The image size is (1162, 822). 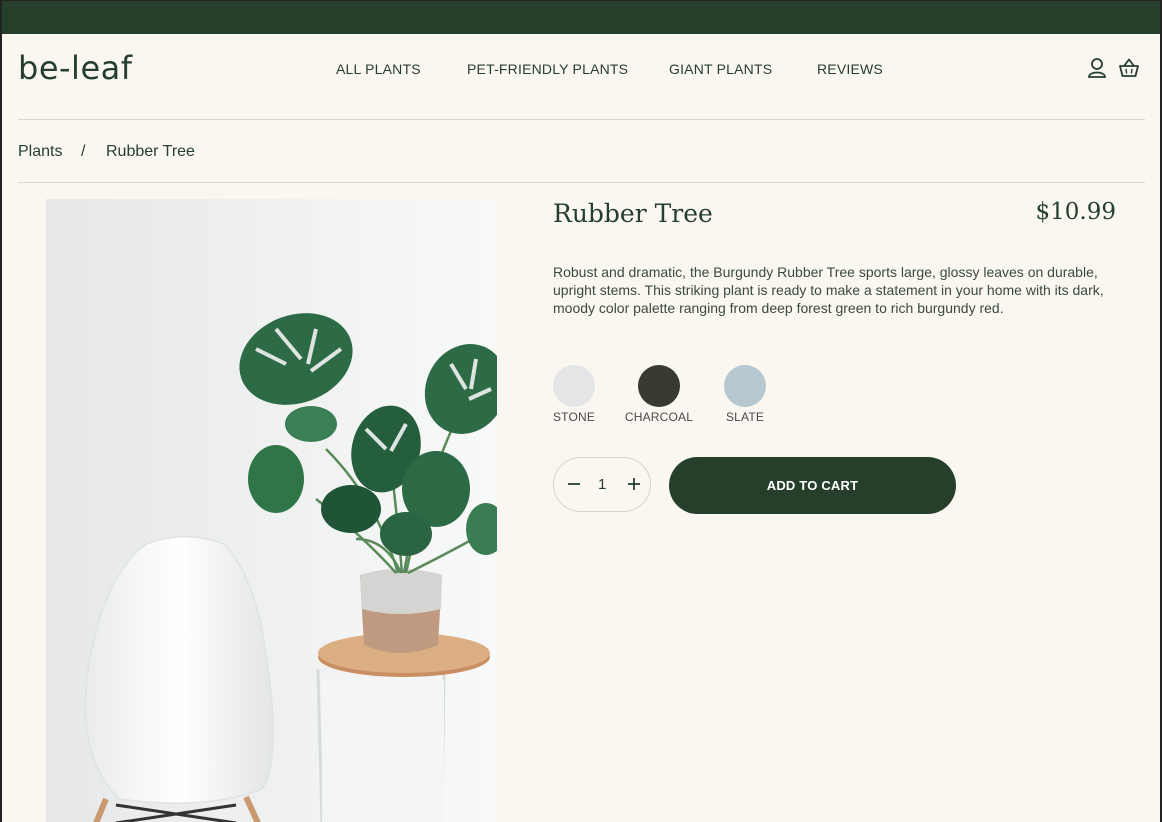 I want to click on add-to-cart-button: ADD TO CART, so click(x=812, y=485).